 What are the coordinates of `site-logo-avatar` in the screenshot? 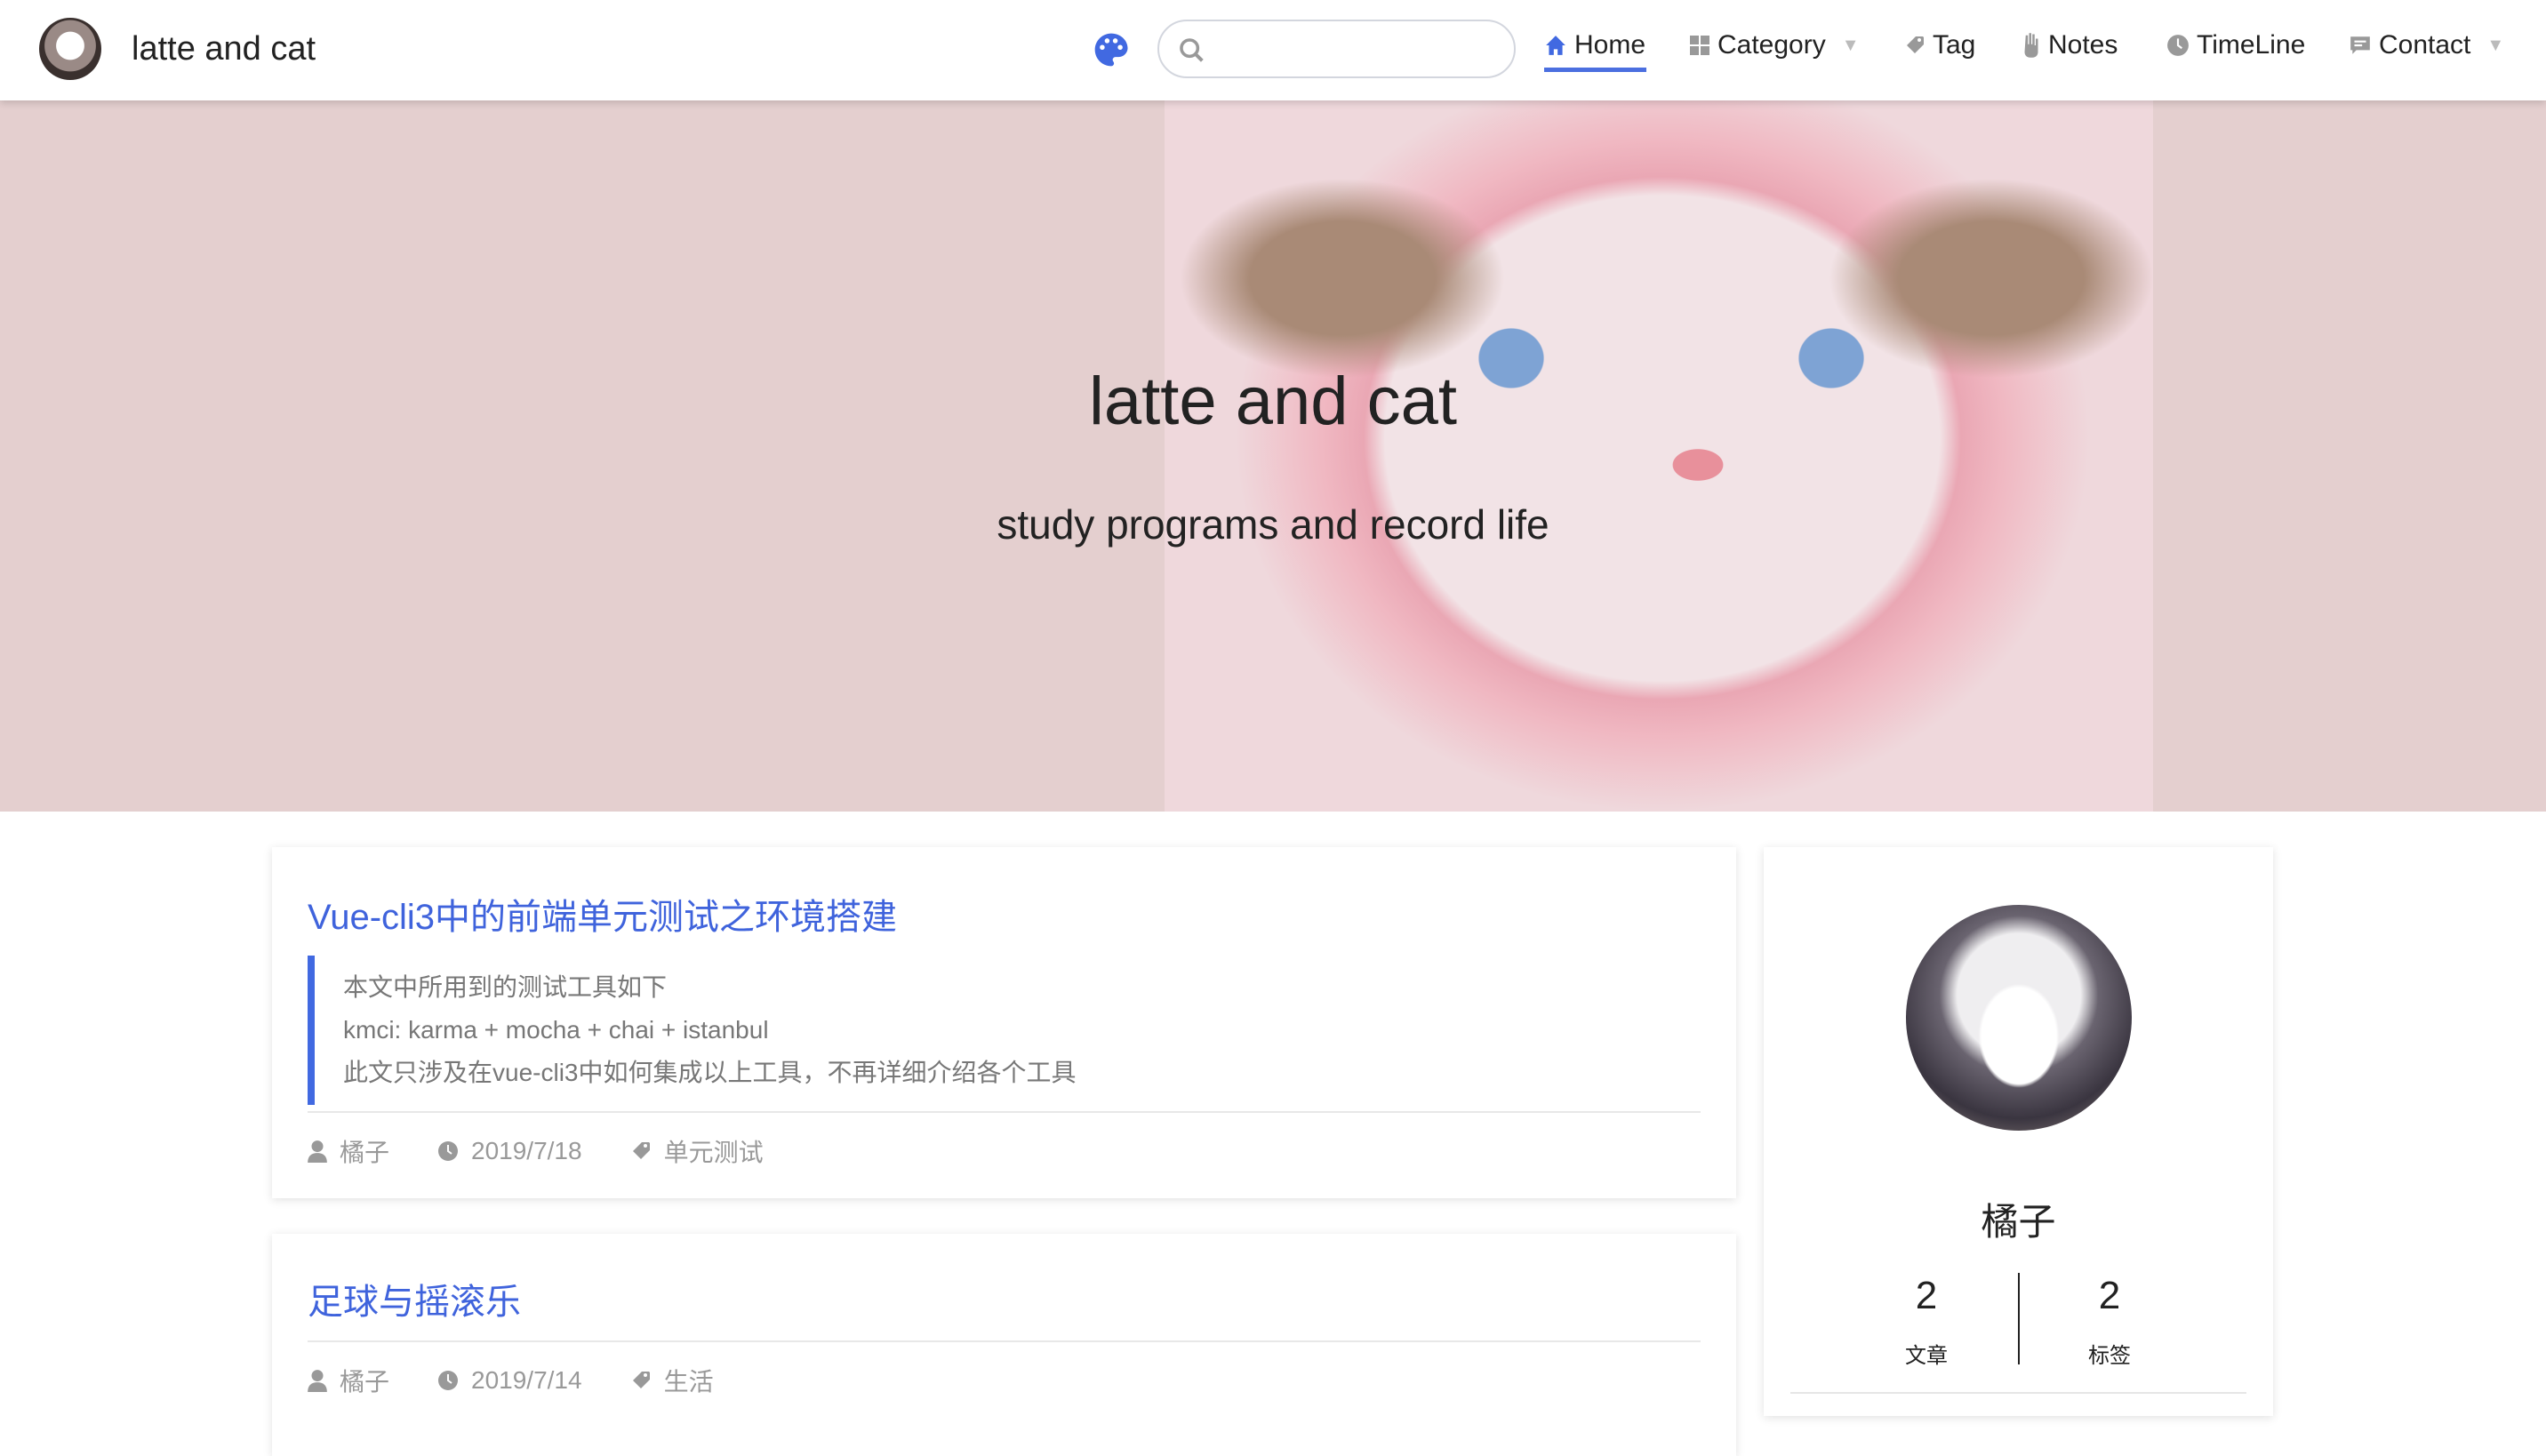 It's located at (70, 49).